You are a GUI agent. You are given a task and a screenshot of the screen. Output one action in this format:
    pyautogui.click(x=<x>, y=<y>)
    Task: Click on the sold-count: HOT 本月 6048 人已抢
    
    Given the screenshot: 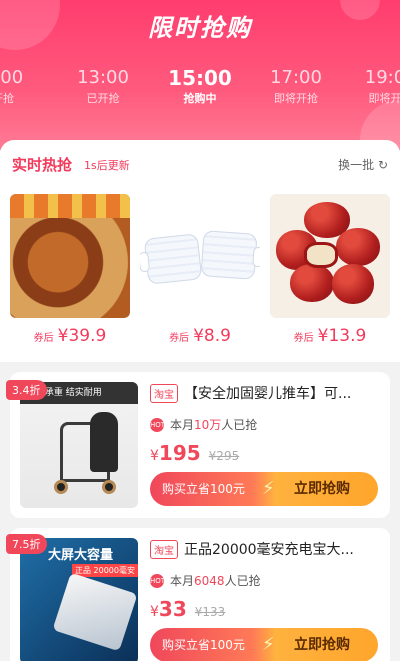 What is the action you would take?
    pyautogui.click(x=265, y=580)
    